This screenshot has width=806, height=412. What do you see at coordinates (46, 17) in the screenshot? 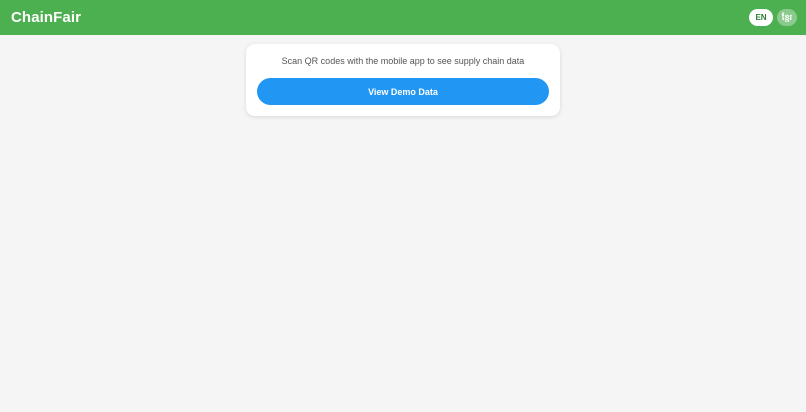
I see `brand-logo: ChainFair` at bounding box center [46, 17].